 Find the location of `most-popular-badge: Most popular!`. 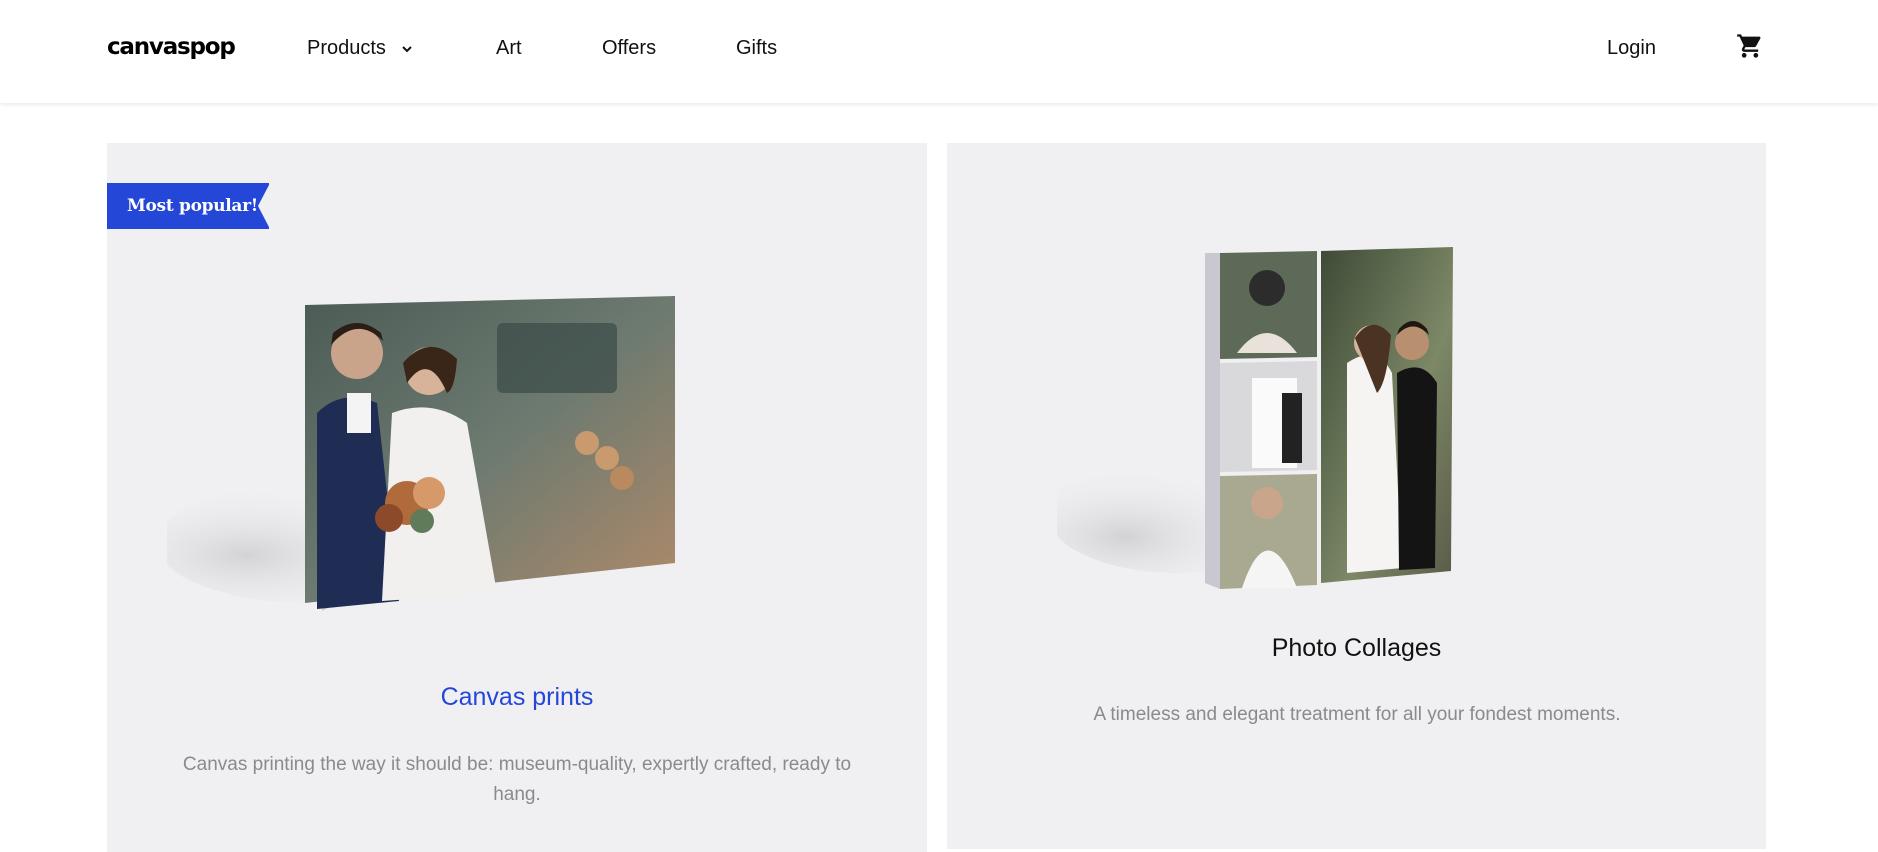

most-popular-badge: Most popular! is located at coordinates (188, 206).